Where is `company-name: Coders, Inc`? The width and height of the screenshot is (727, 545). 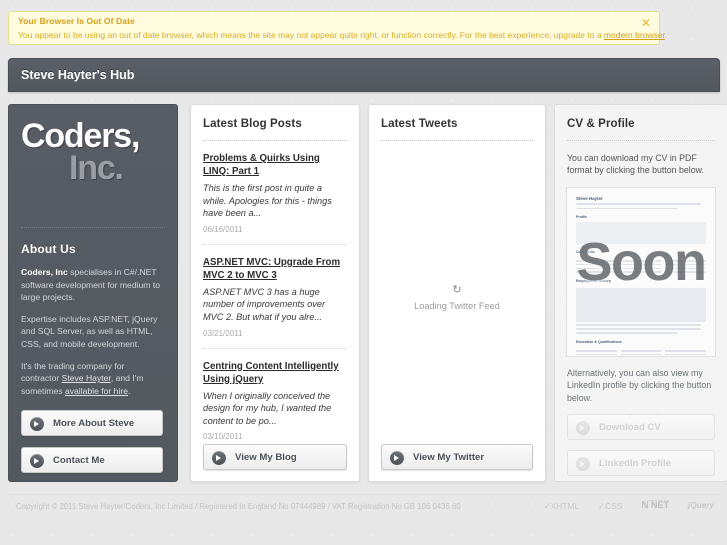
company-name: Coders, Inc is located at coordinates (44, 272).